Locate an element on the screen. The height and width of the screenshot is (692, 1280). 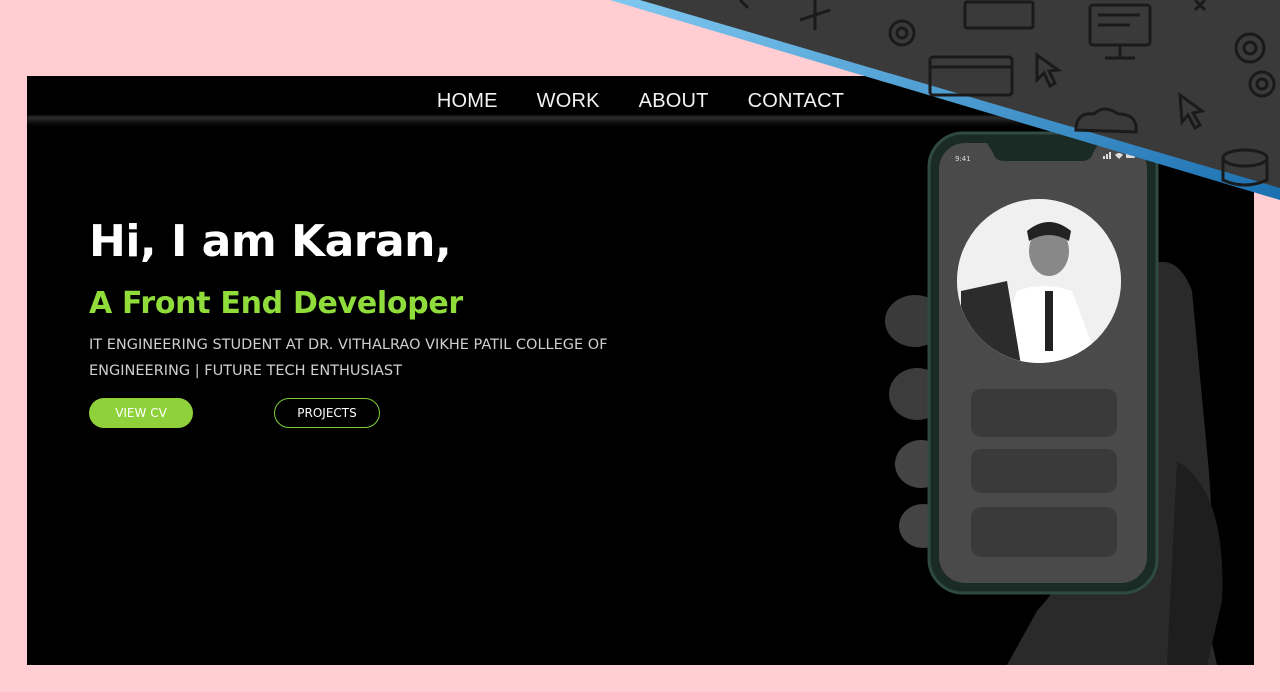
view-cv-button: VIEW CV is located at coordinates (141, 413).